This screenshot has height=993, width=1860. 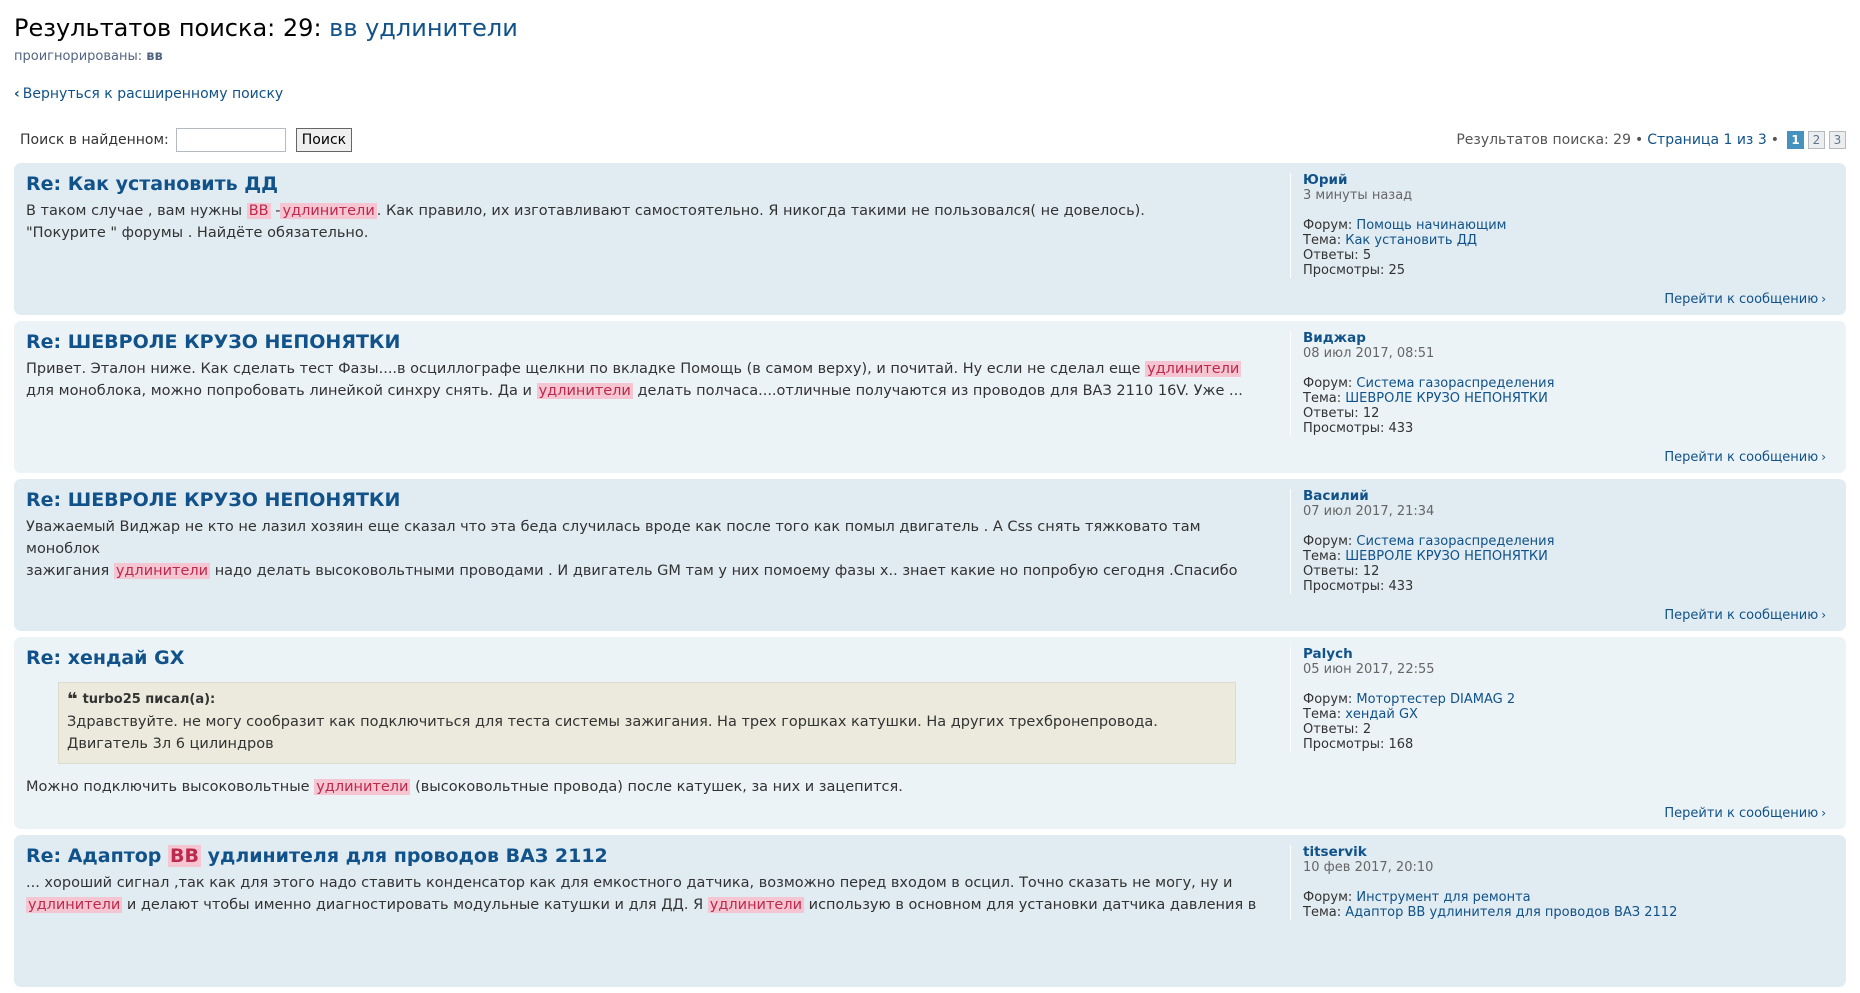 What do you see at coordinates (1566, 586) in the screenshot?
I see `meta-views: Просмотры: 433` at bounding box center [1566, 586].